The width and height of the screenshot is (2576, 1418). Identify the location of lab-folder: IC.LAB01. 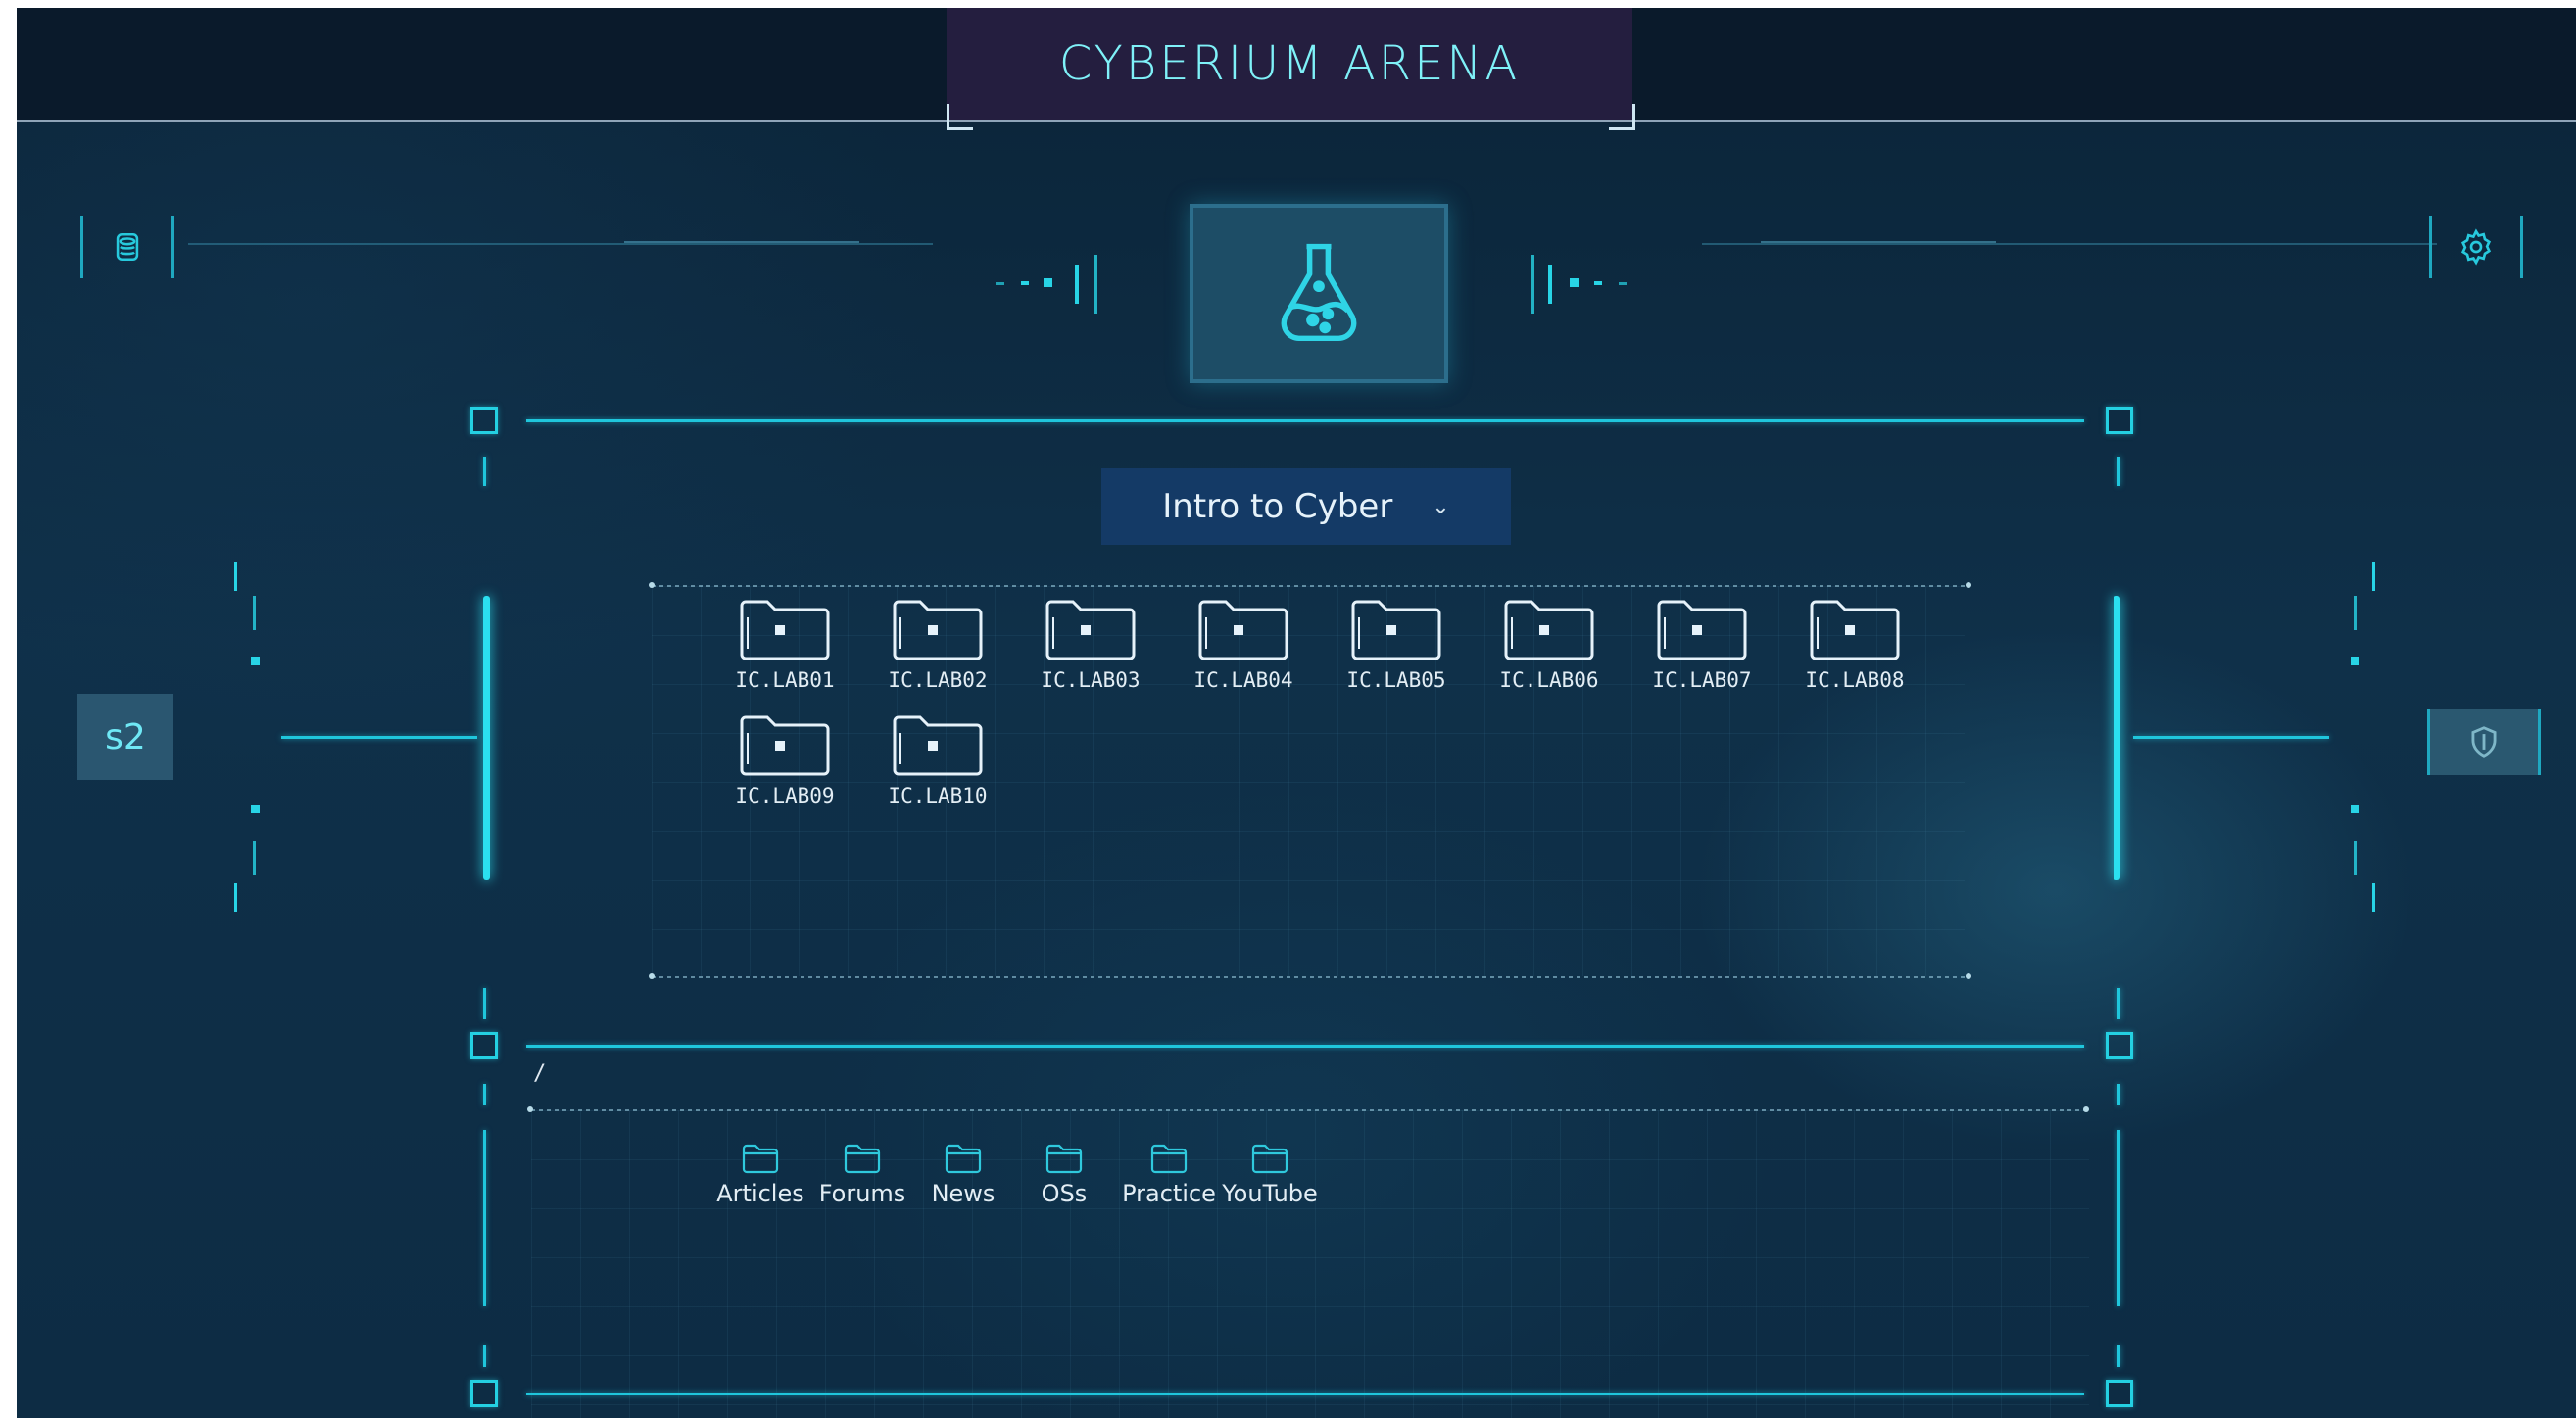
(785, 652).